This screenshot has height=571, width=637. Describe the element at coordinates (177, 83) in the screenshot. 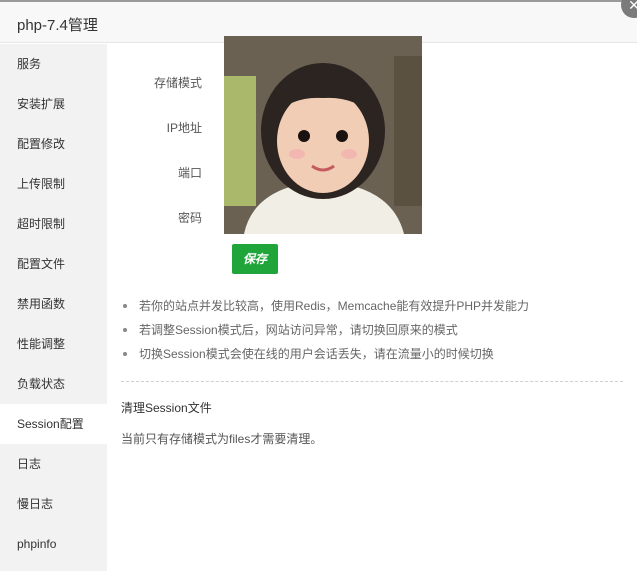

I see `storage-mode-label: 存储模式` at that location.